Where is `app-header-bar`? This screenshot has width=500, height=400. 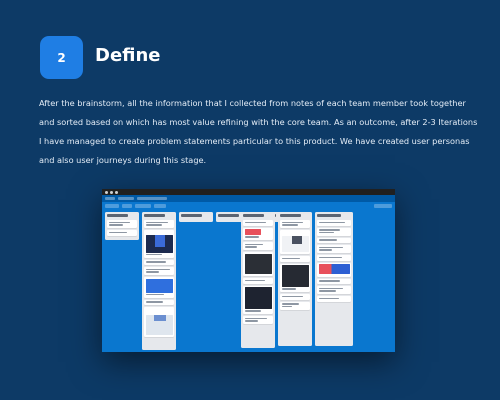
app-header-bar is located at coordinates (248, 198).